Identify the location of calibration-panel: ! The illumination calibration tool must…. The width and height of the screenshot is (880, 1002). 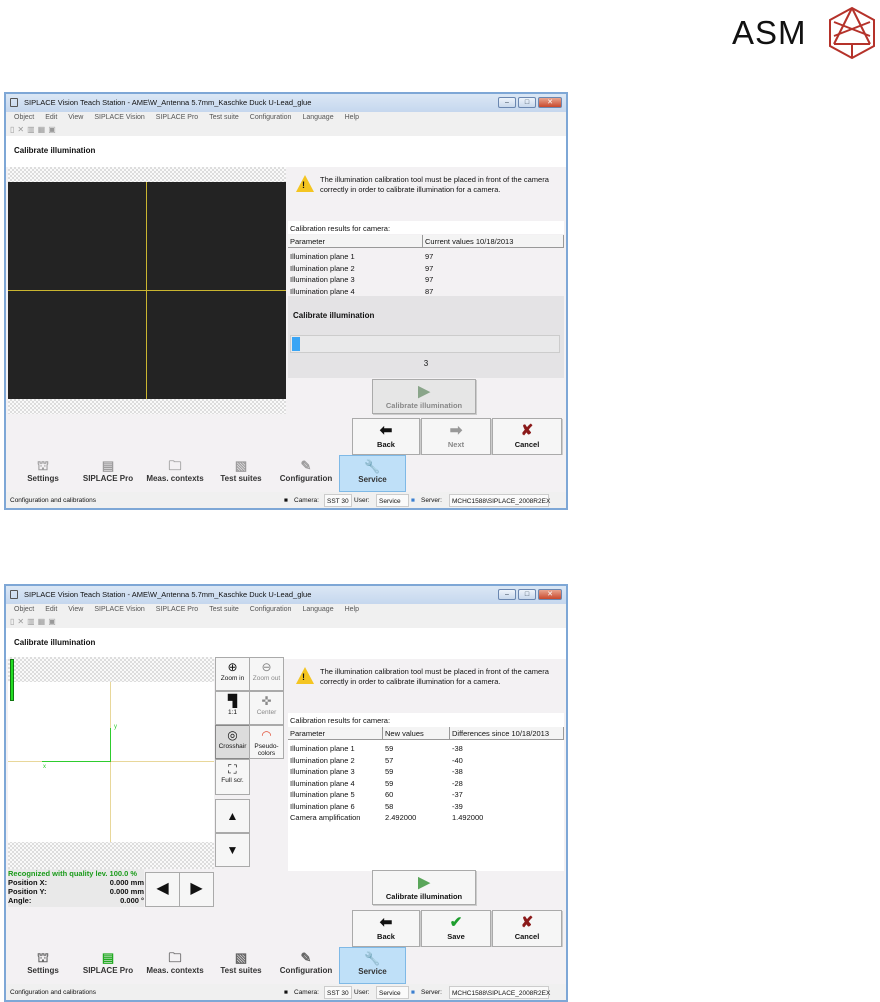
(426, 803).